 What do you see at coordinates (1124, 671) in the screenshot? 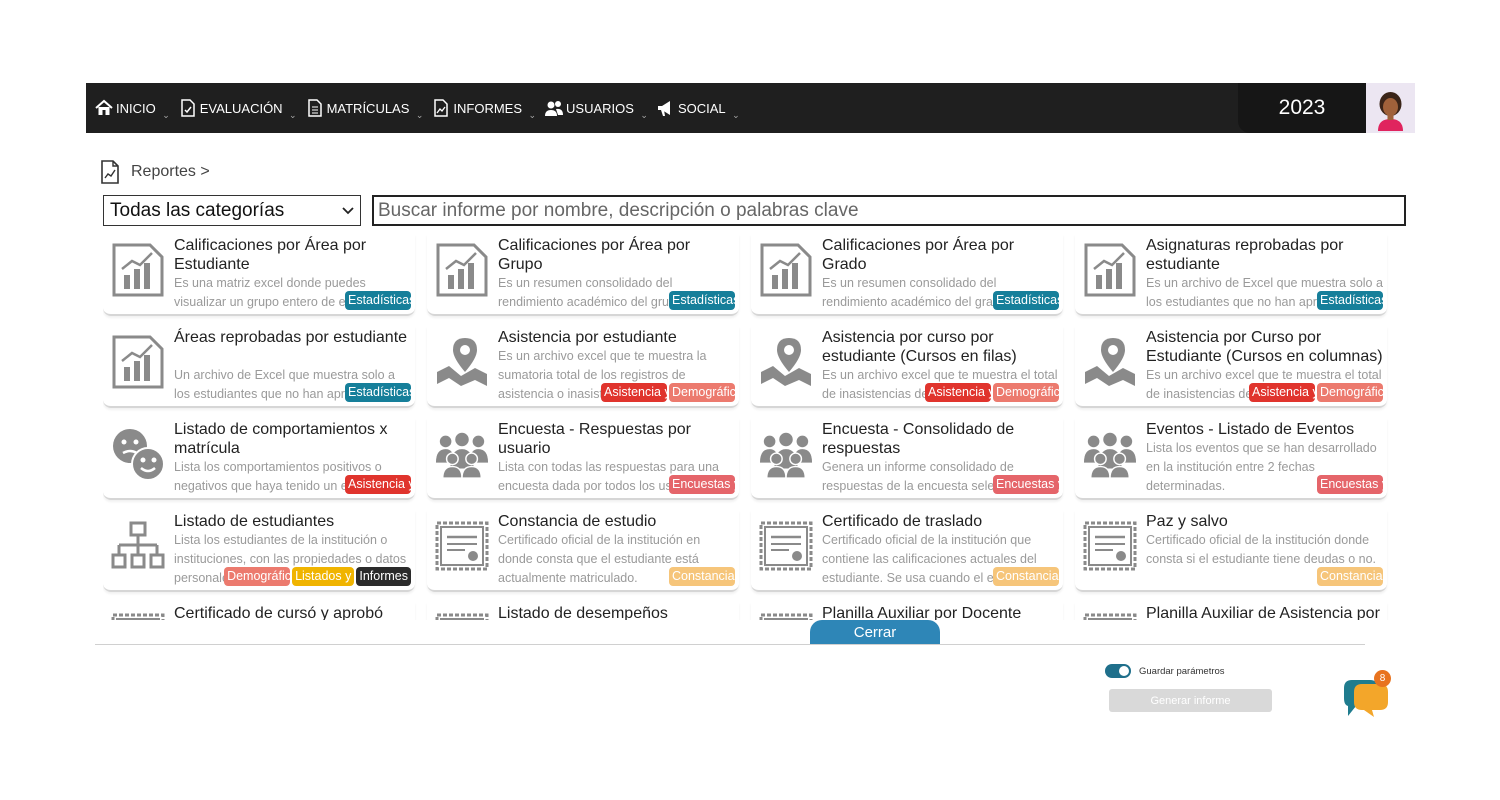
I see `toggle-knob` at bounding box center [1124, 671].